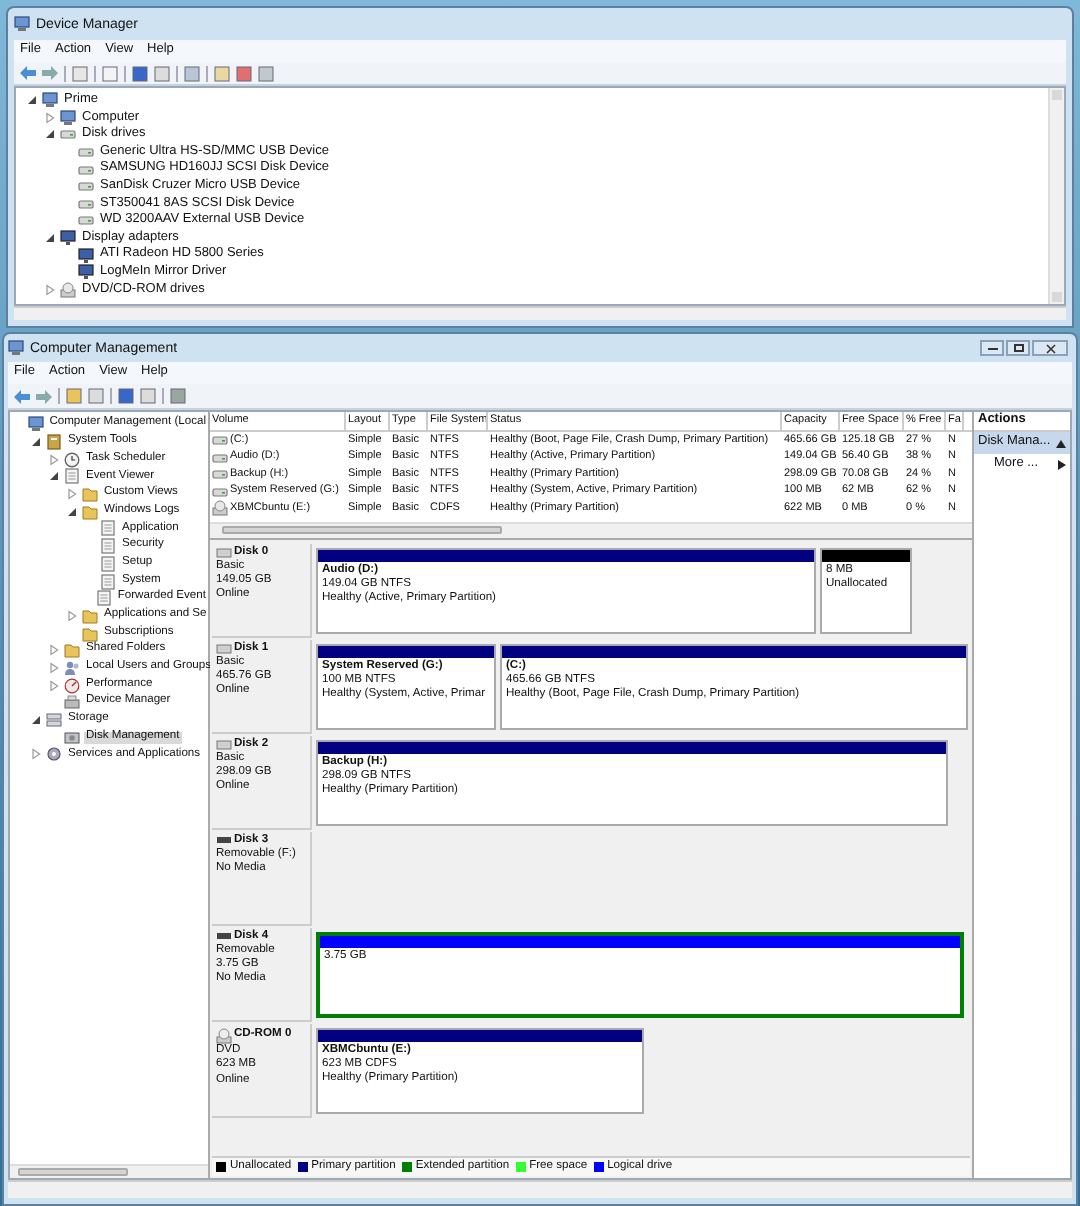 This screenshot has width=1080, height=1206. What do you see at coordinates (992, 348) in the screenshot?
I see `minimize-button` at bounding box center [992, 348].